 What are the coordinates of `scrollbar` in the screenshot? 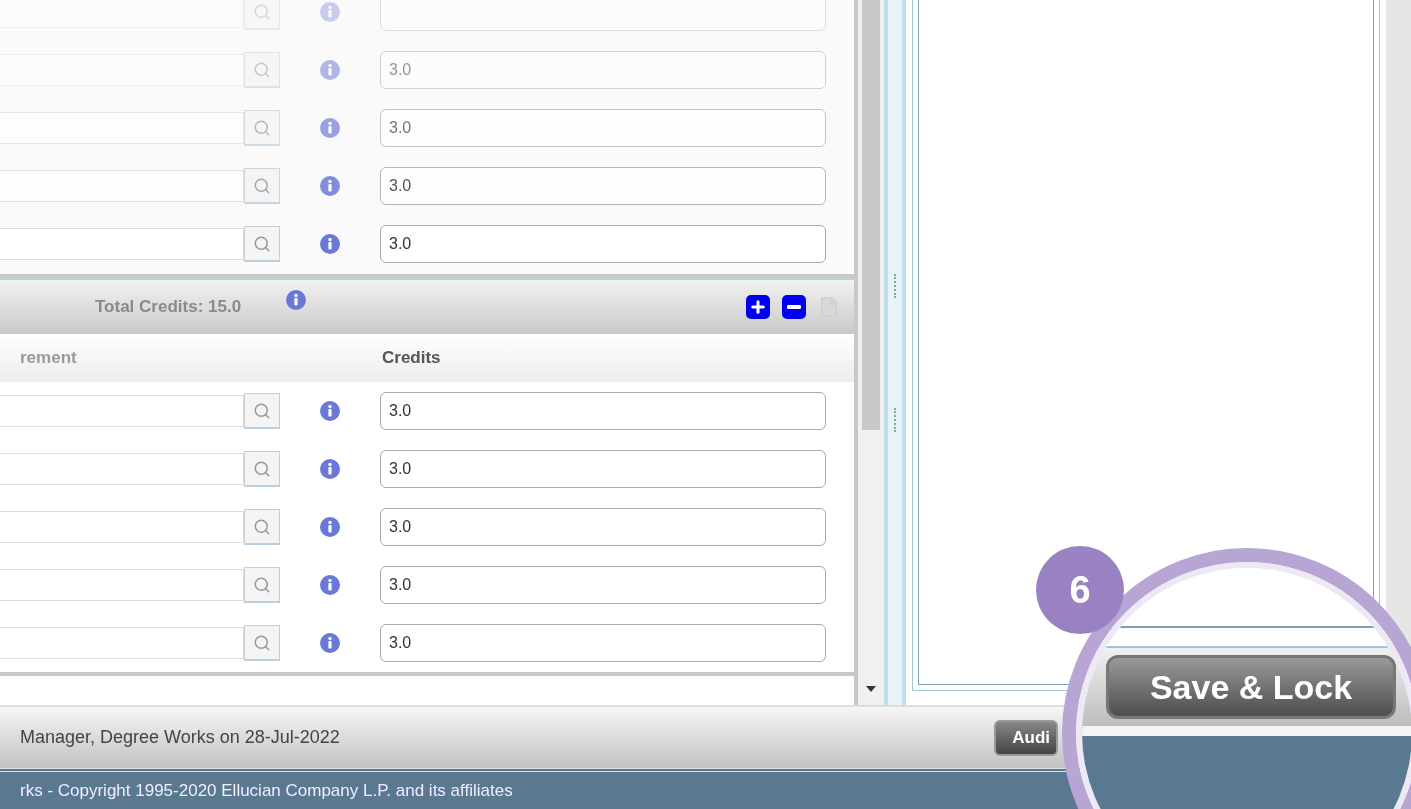 It's located at (871, 352).